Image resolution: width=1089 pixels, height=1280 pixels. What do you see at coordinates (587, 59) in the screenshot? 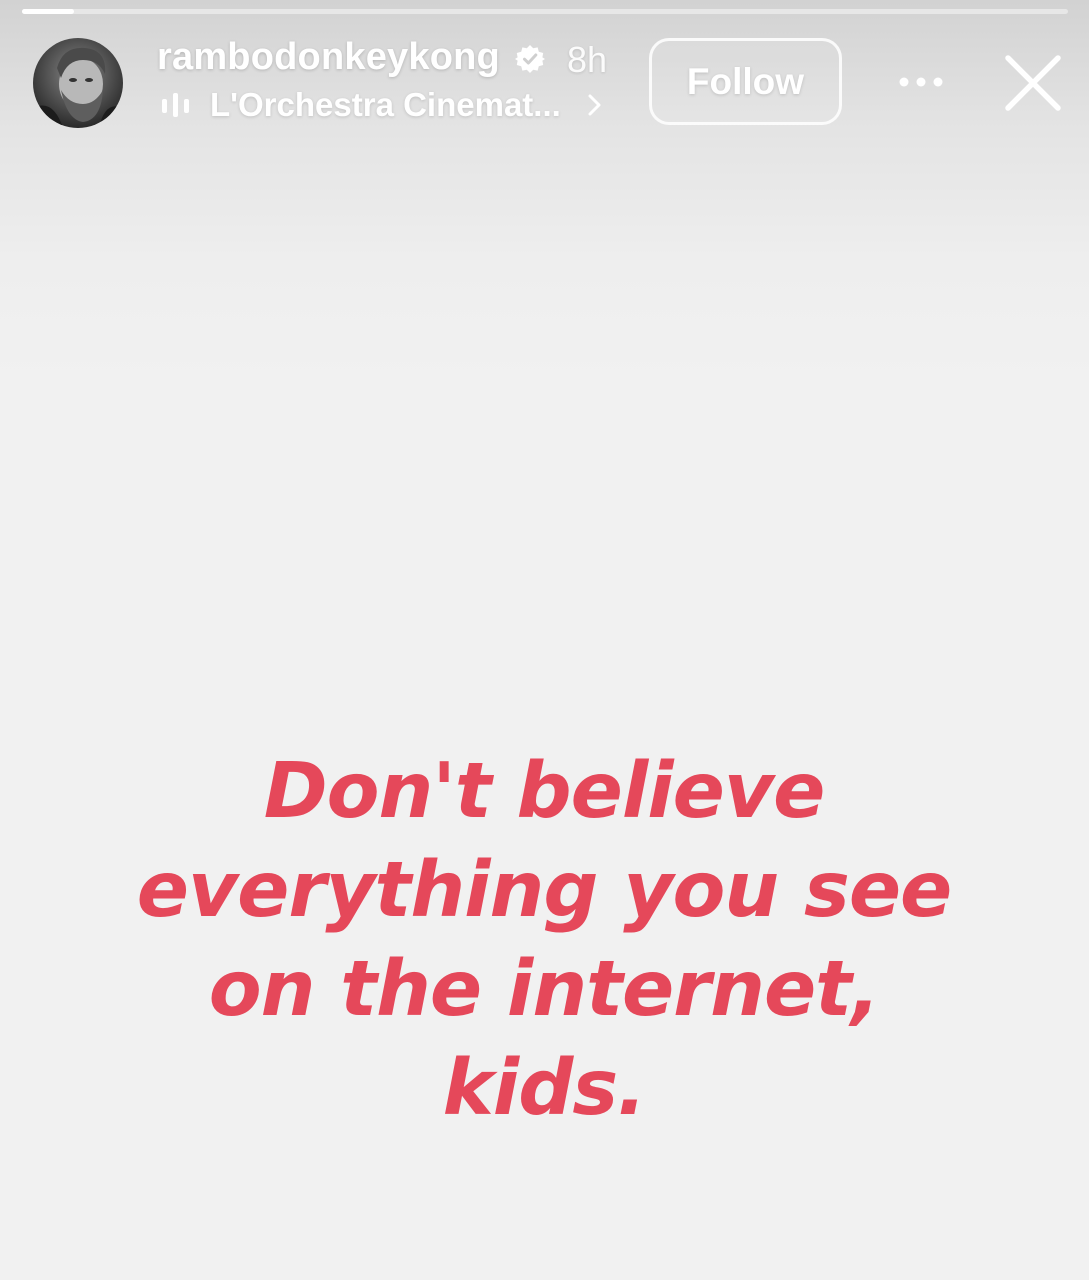
I see `post-timestamp: 8h` at bounding box center [587, 59].